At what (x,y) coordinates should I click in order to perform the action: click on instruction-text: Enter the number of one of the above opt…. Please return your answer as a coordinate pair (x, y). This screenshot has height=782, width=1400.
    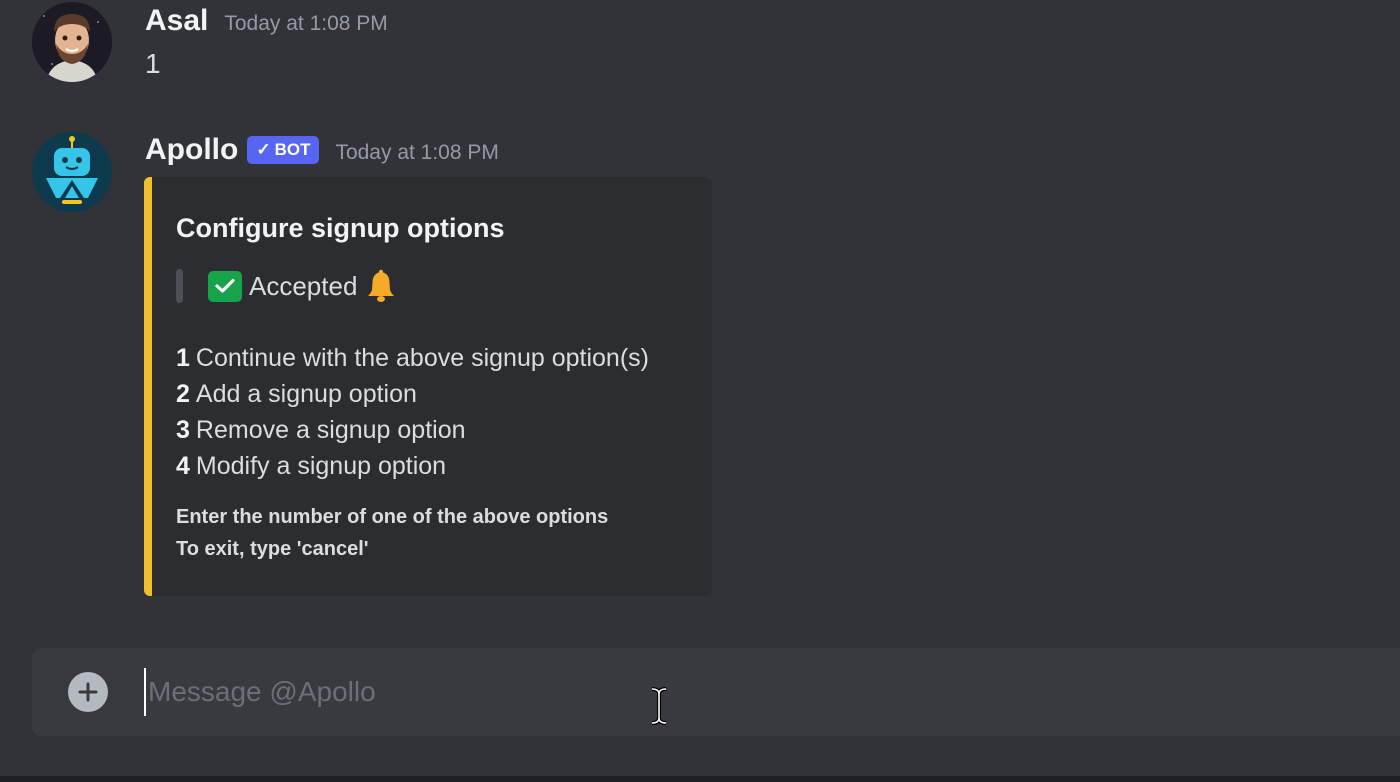
    Looking at the image, I should click on (392, 516).